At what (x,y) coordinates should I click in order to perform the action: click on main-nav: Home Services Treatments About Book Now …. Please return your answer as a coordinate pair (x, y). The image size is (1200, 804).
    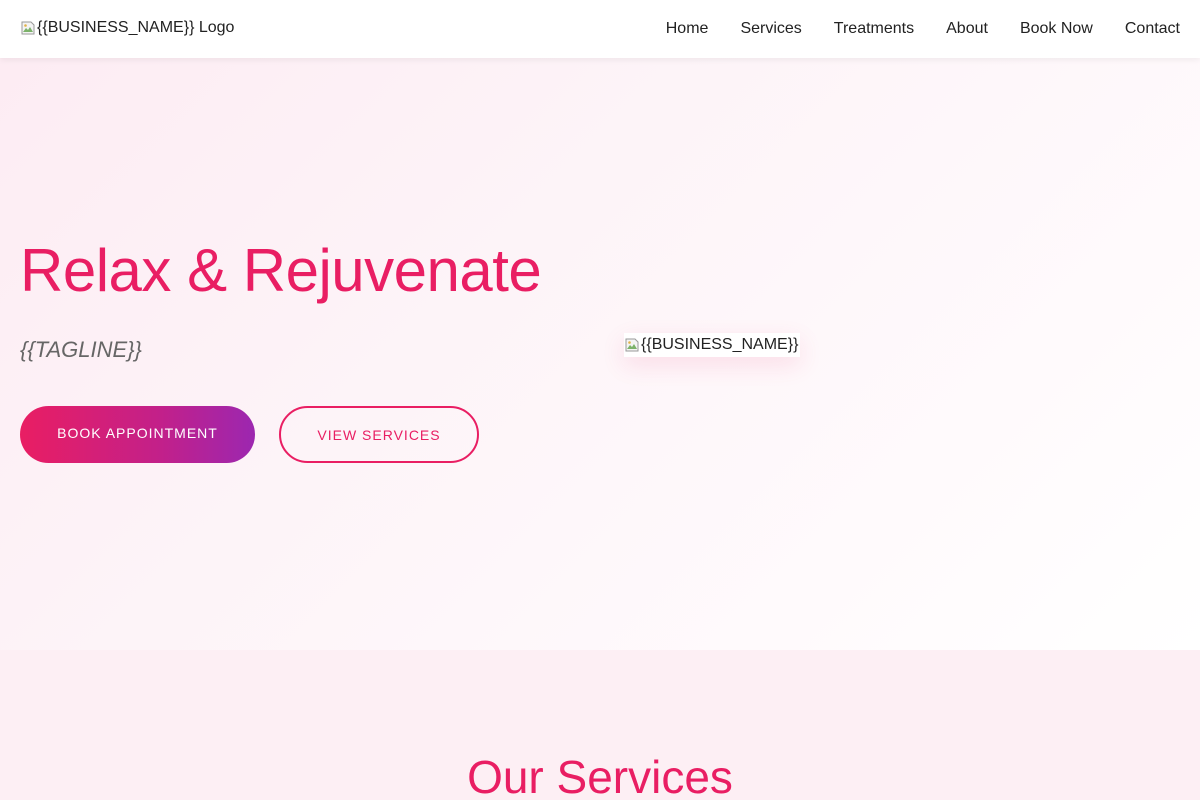
    Looking at the image, I should click on (923, 29).